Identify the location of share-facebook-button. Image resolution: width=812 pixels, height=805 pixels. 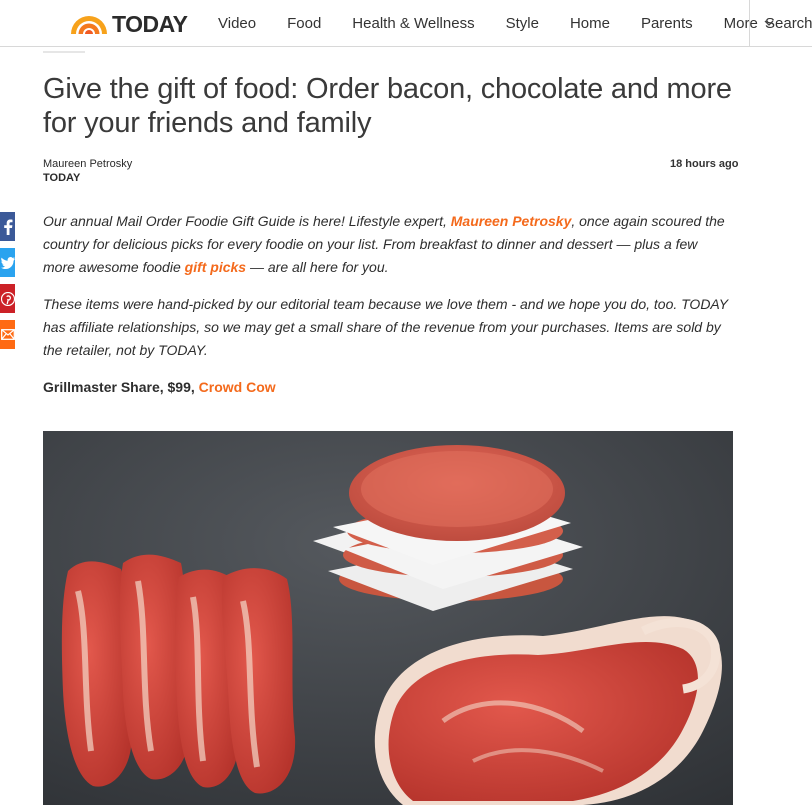
(7, 226).